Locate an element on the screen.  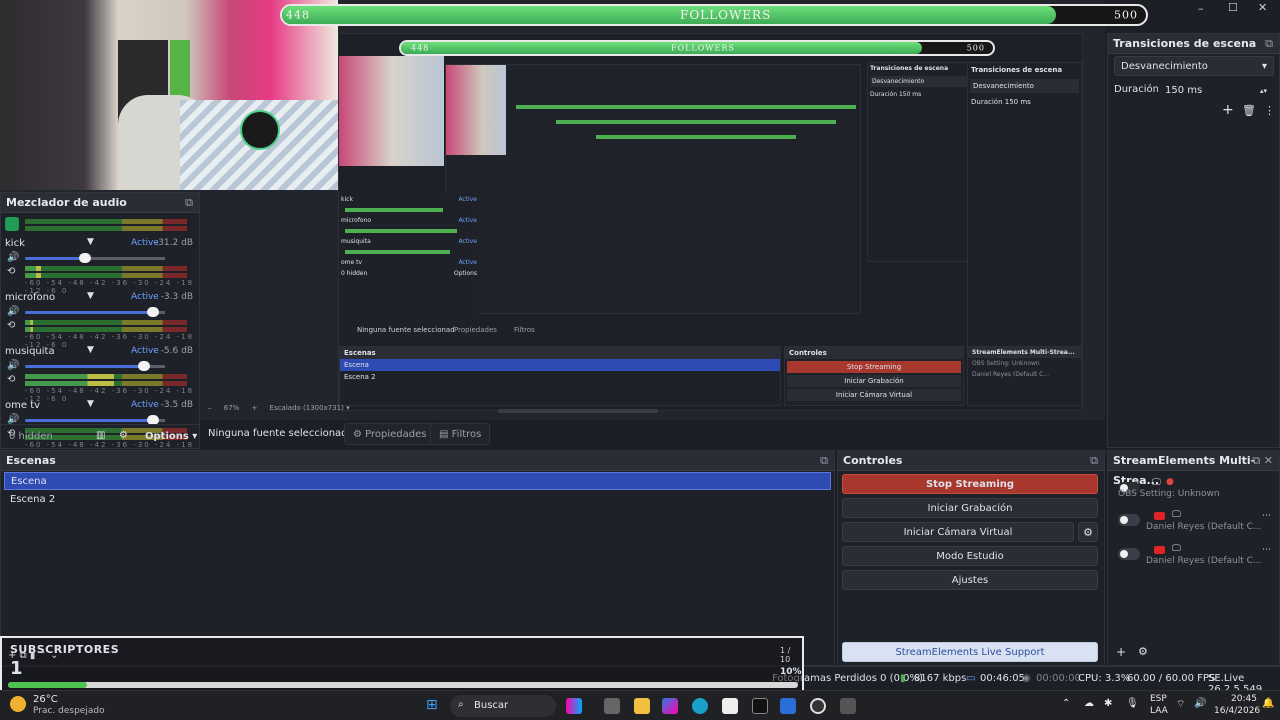
chevron-up-icon: ⌃ is located at coordinates (1066, 703).